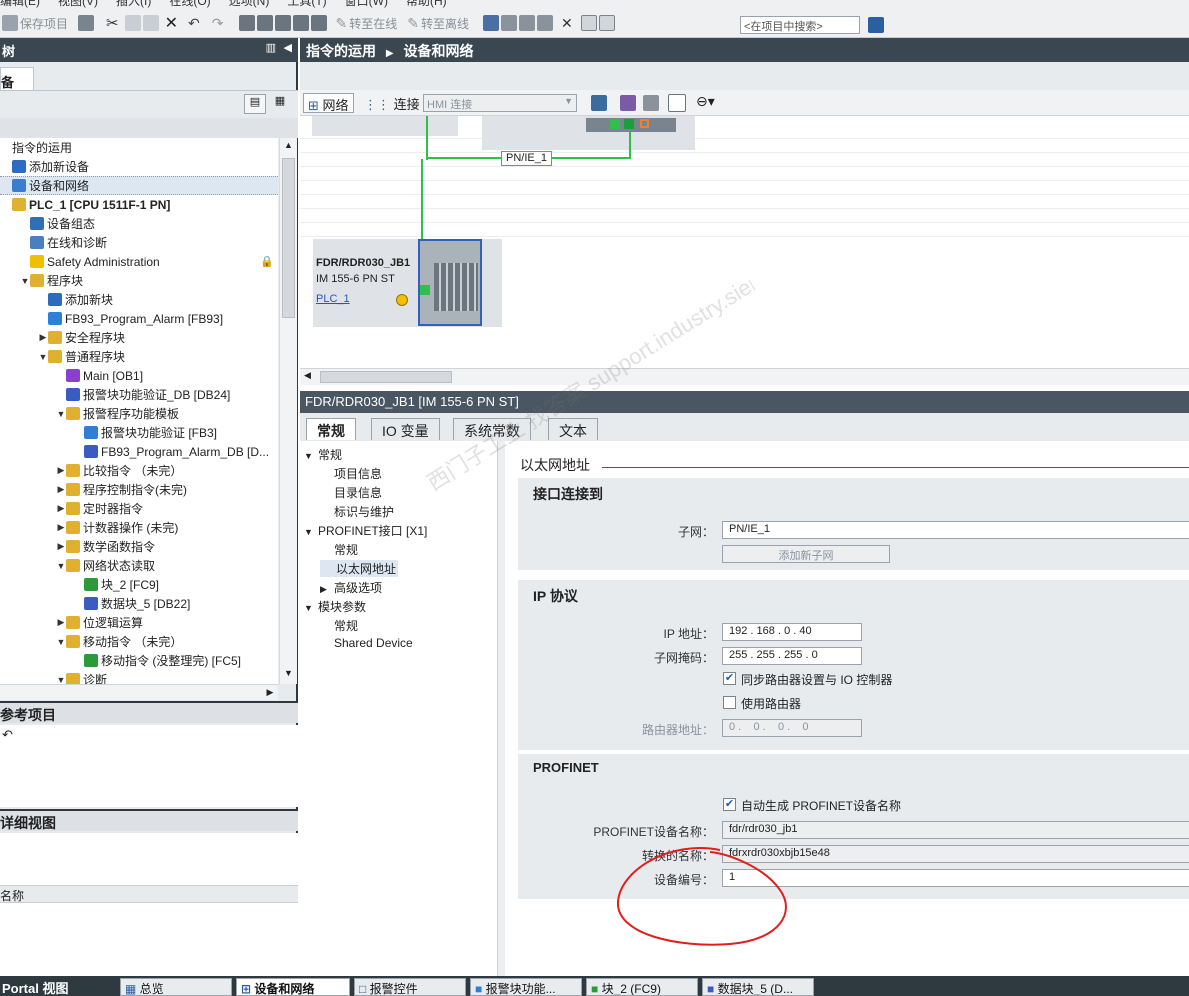 The width and height of the screenshot is (1189, 996). Describe the element at coordinates (615, 124) in the screenshot. I see `plc-port-icon` at that location.